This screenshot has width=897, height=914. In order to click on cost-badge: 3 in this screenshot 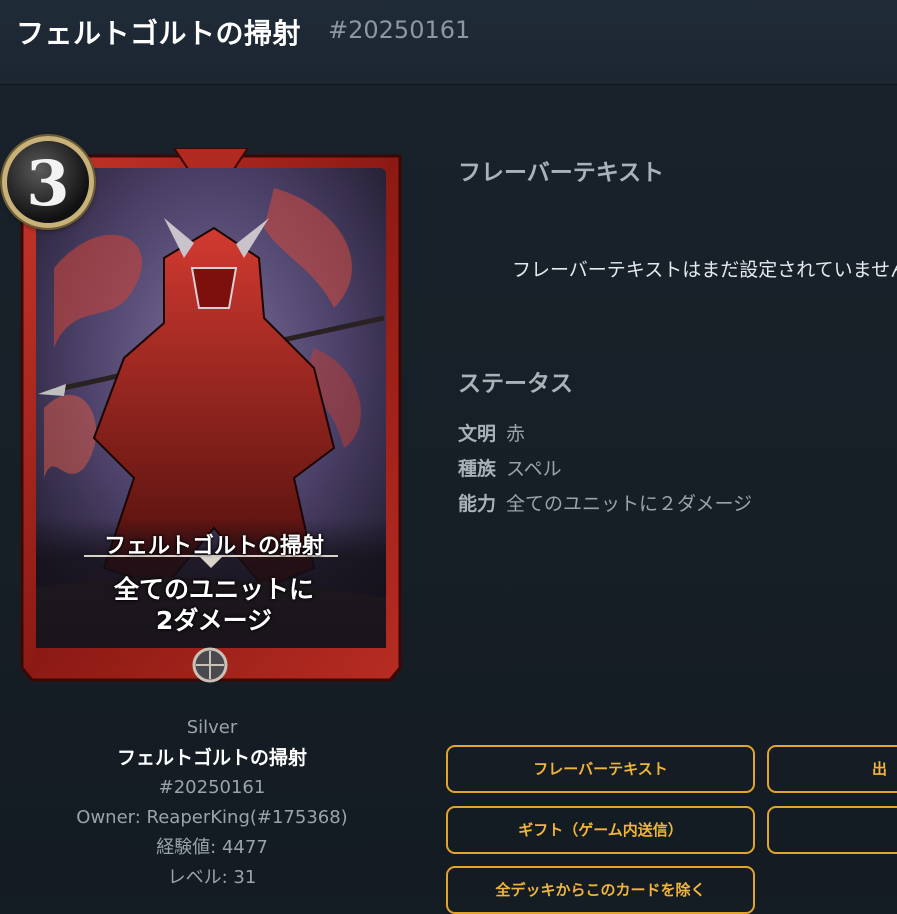, I will do `click(48, 182)`.